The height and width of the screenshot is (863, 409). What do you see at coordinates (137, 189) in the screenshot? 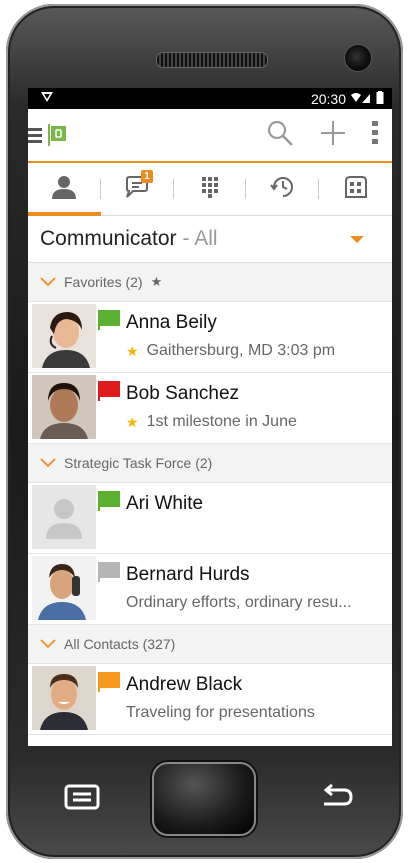
I see `tab-chats: 1` at bounding box center [137, 189].